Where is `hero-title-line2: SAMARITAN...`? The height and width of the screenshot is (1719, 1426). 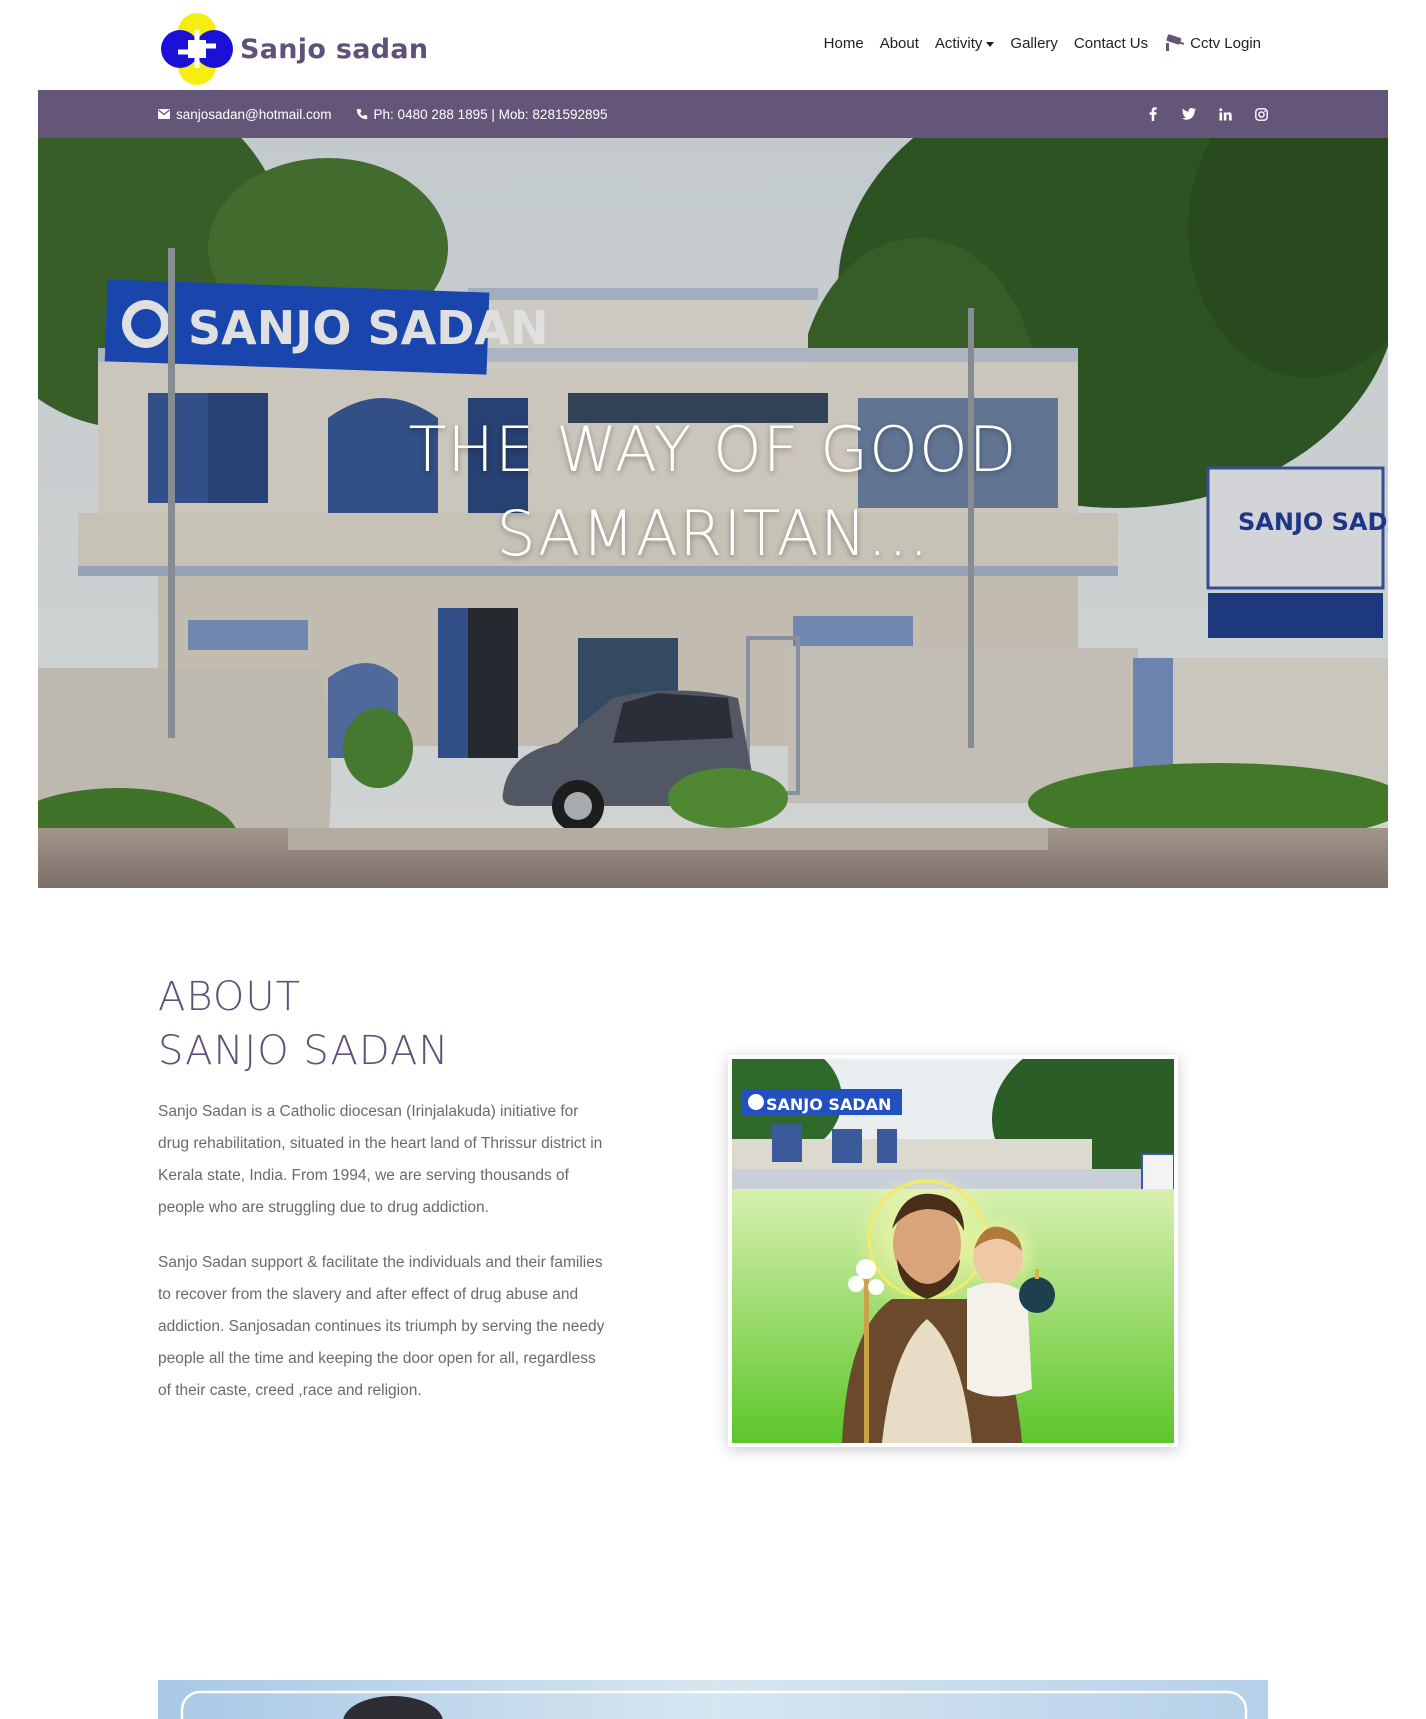 hero-title-line2: SAMARITAN... is located at coordinates (713, 533).